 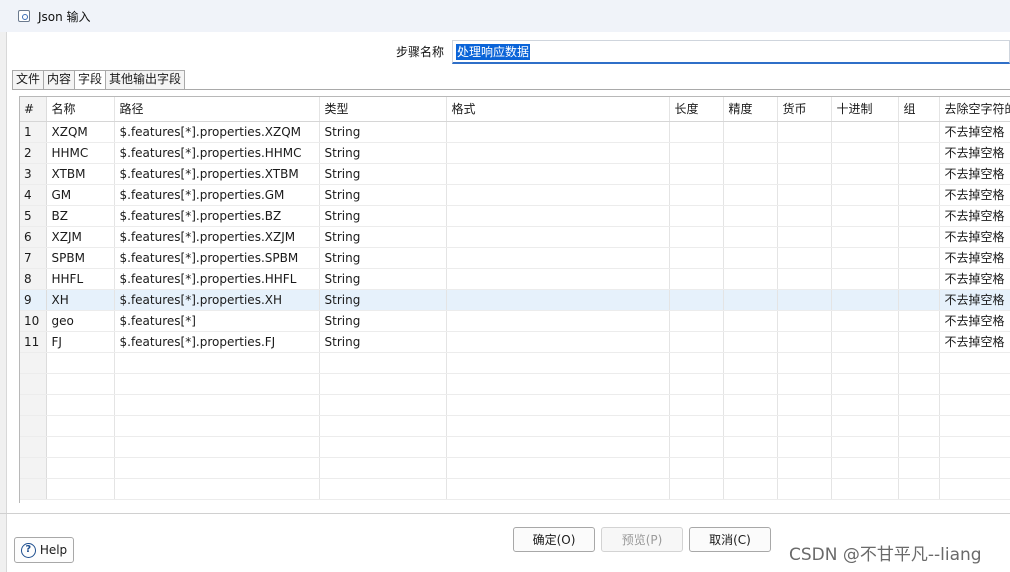 What do you see at coordinates (44, 550) in the screenshot?
I see `help-button: ? Help` at bounding box center [44, 550].